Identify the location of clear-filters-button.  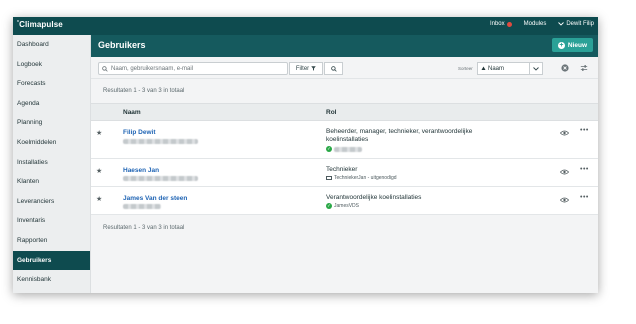
(565, 68).